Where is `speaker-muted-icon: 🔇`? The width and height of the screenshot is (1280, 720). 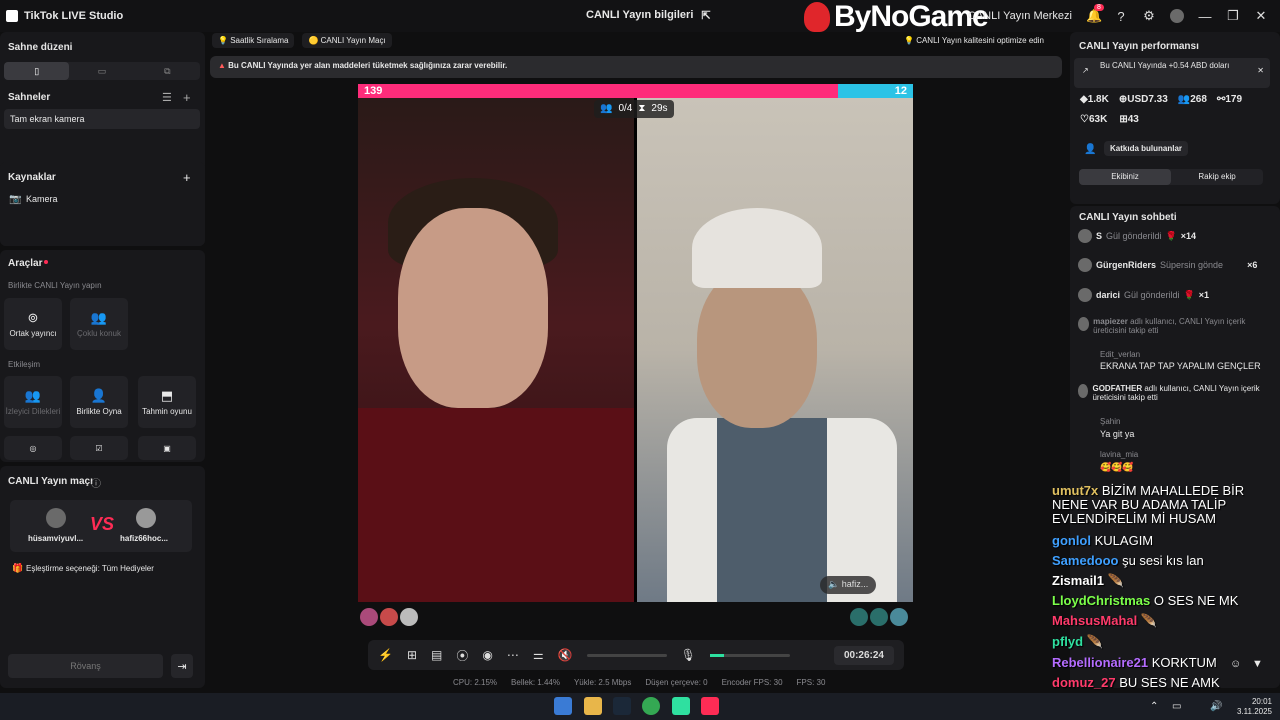
speaker-muted-icon: 🔇 is located at coordinates (565, 655).